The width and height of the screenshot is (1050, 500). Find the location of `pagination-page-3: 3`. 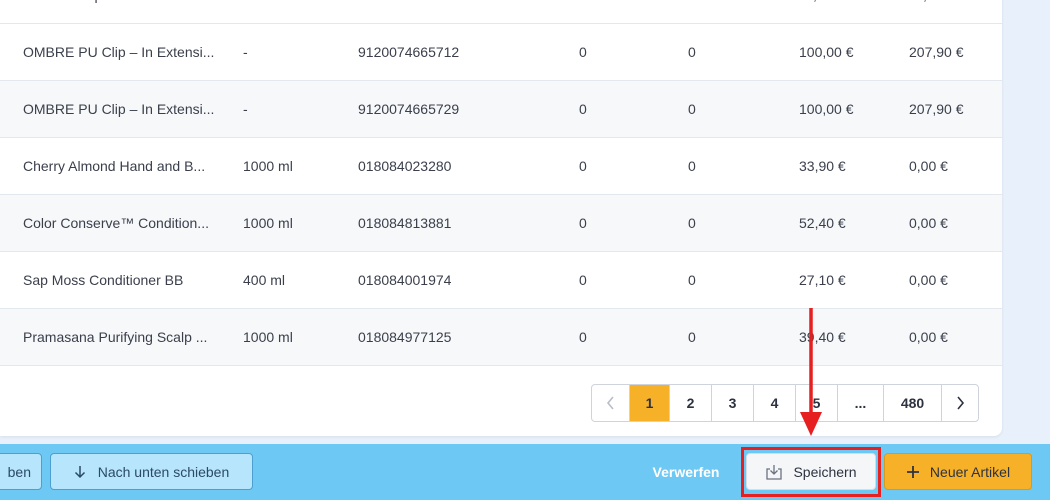

pagination-page-3: 3 is located at coordinates (733, 403).